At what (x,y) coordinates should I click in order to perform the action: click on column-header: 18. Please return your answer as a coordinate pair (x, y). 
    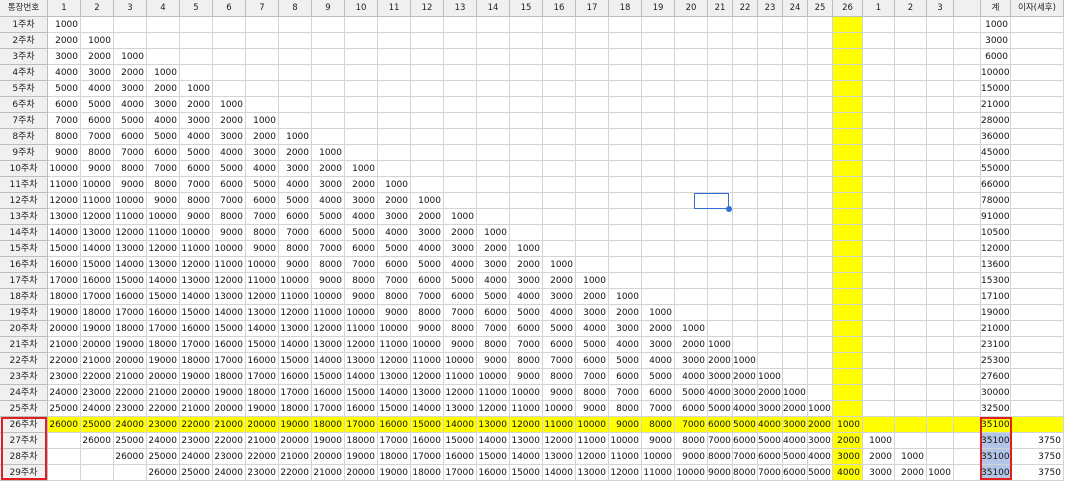
    Looking at the image, I should click on (625, 8).